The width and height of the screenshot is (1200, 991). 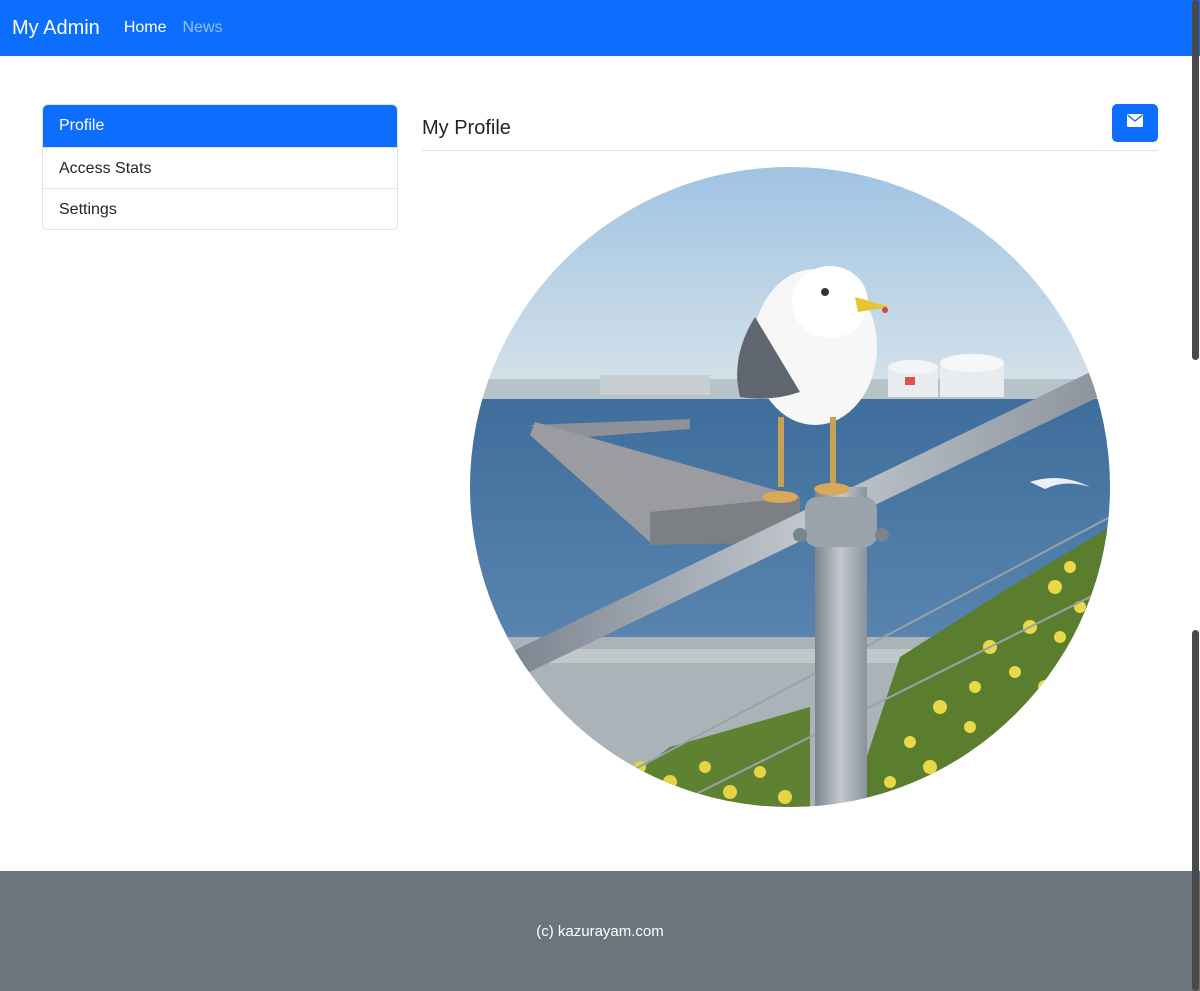 What do you see at coordinates (1195, 810) in the screenshot?
I see `scrollbar-thumb-bottom` at bounding box center [1195, 810].